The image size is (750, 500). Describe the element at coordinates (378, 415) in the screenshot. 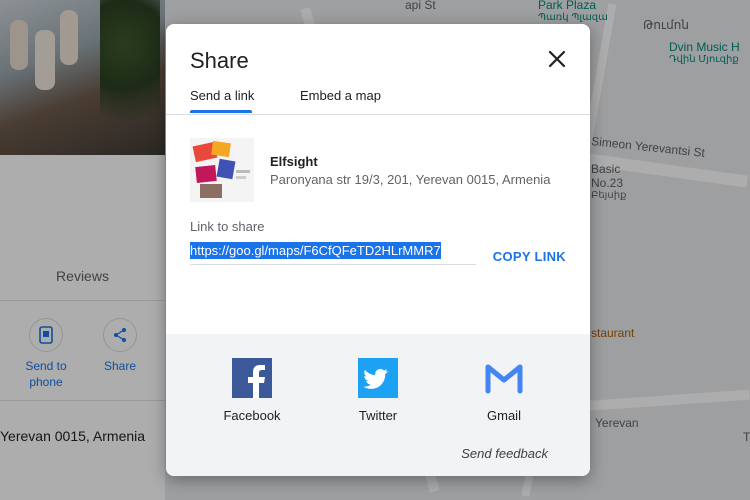

I see `twitter-label: Twitter` at that location.